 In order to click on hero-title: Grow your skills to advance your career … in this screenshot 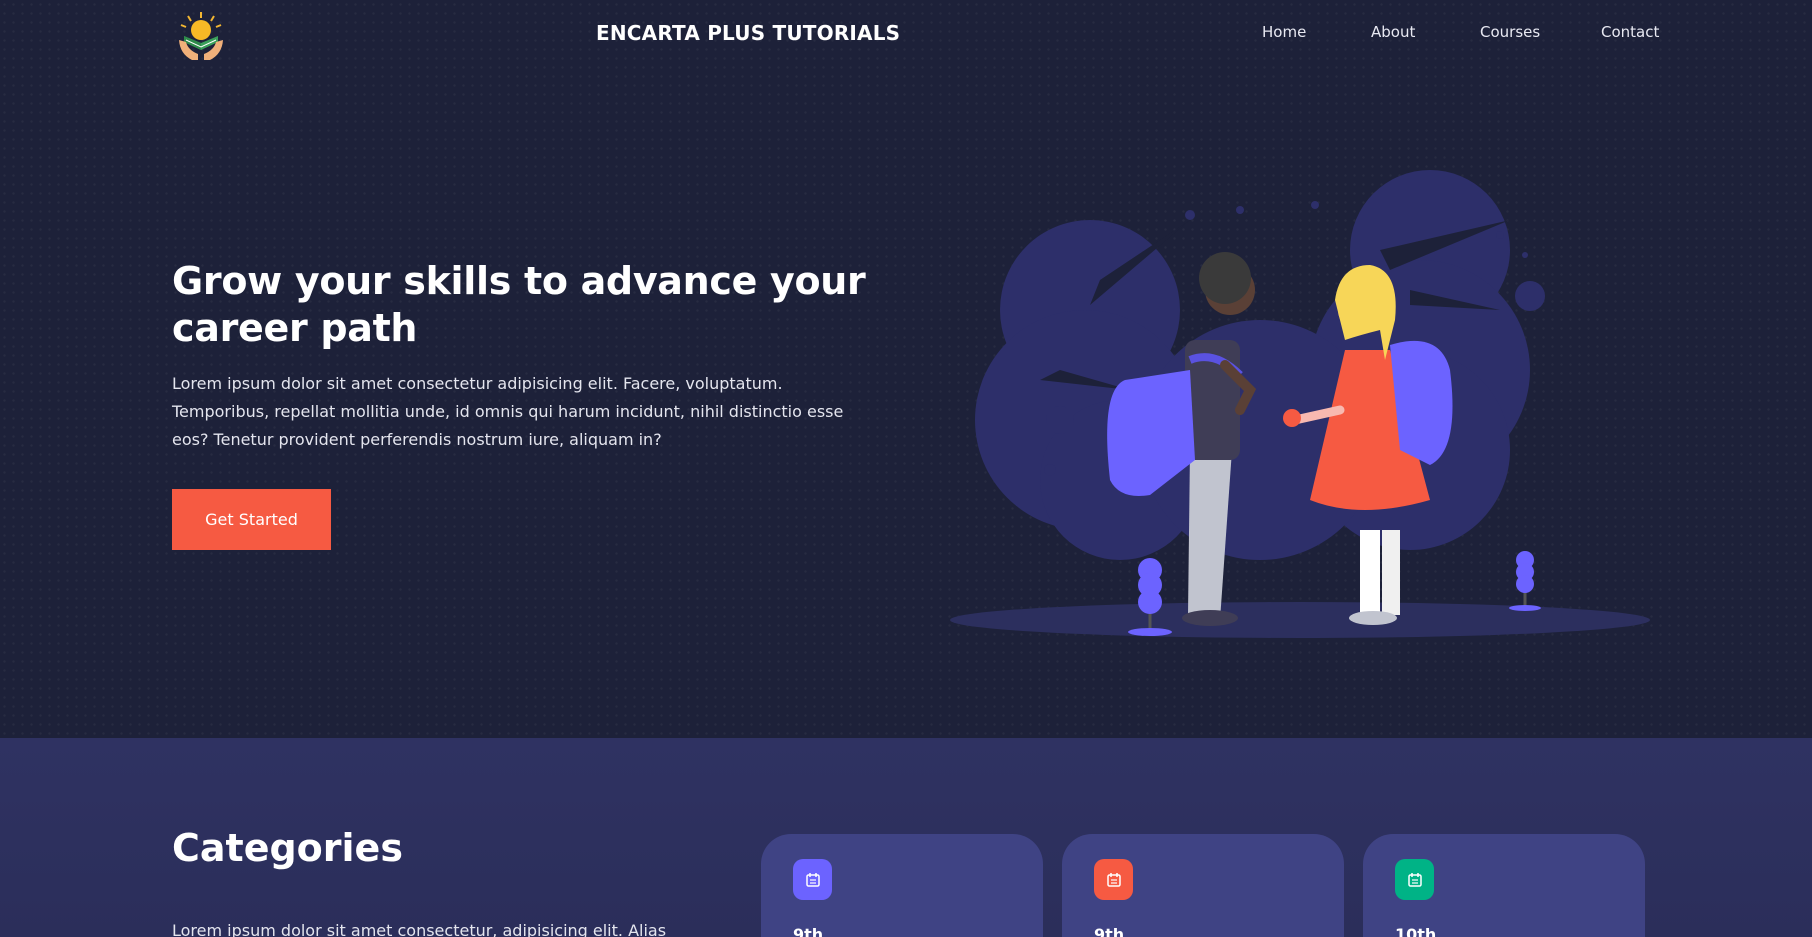, I will do `click(532, 305)`.